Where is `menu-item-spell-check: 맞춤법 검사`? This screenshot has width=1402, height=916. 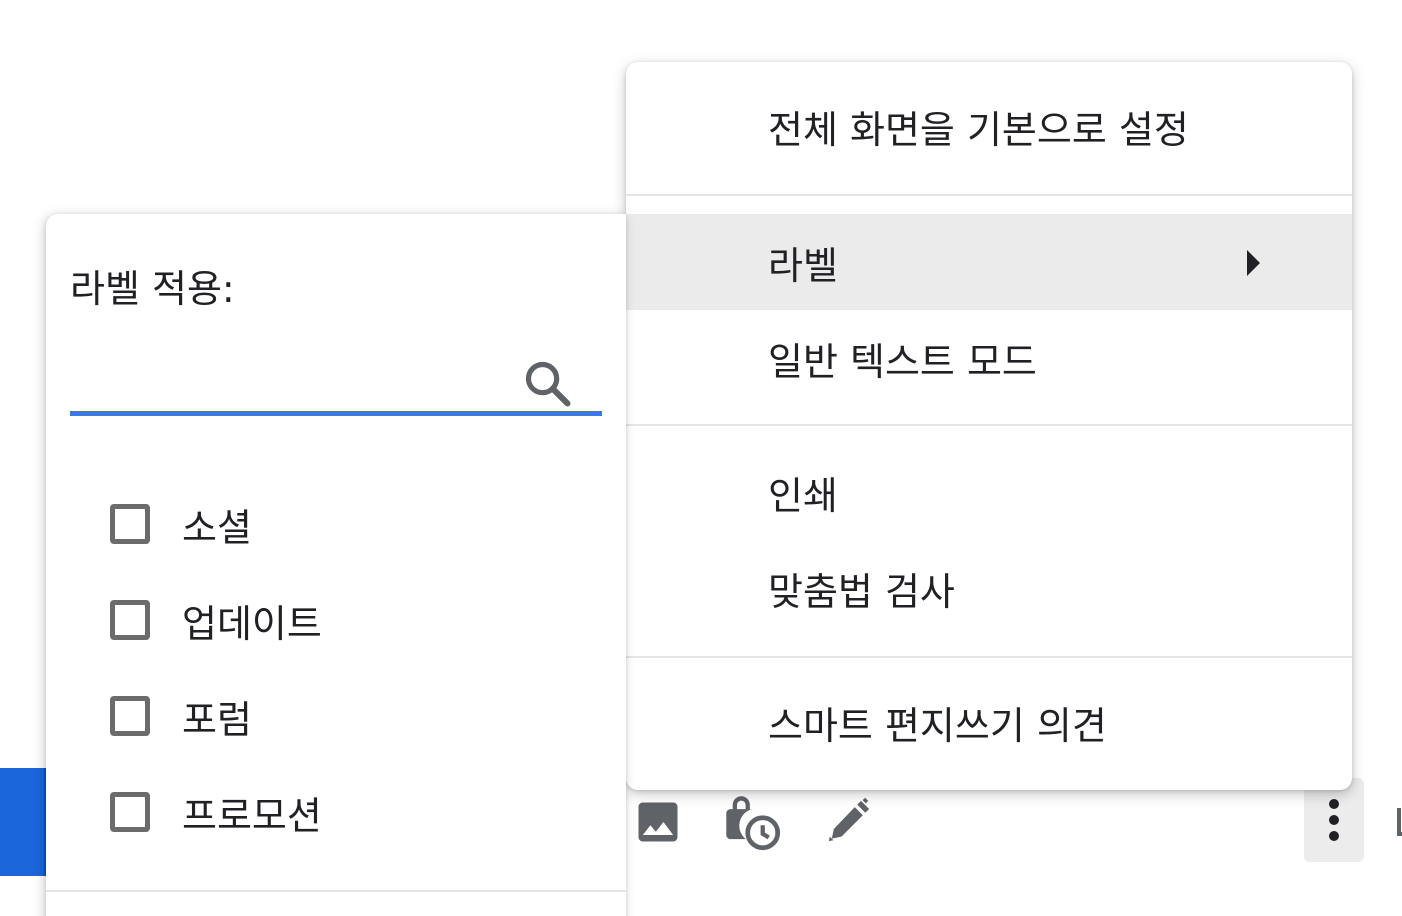
menu-item-spell-check: 맞춤법 검사 is located at coordinates (989, 588).